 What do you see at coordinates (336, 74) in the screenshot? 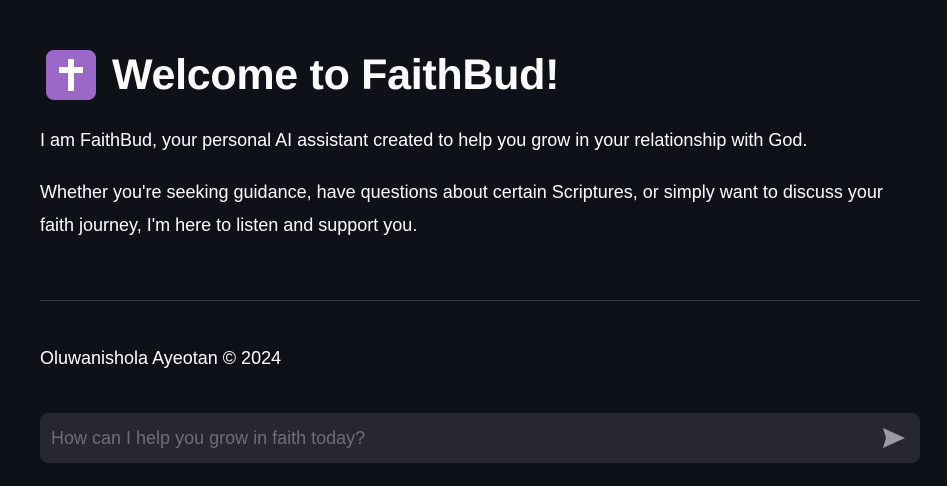
I see `page-title: Welcome to FaithBud!` at bounding box center [336, 74].